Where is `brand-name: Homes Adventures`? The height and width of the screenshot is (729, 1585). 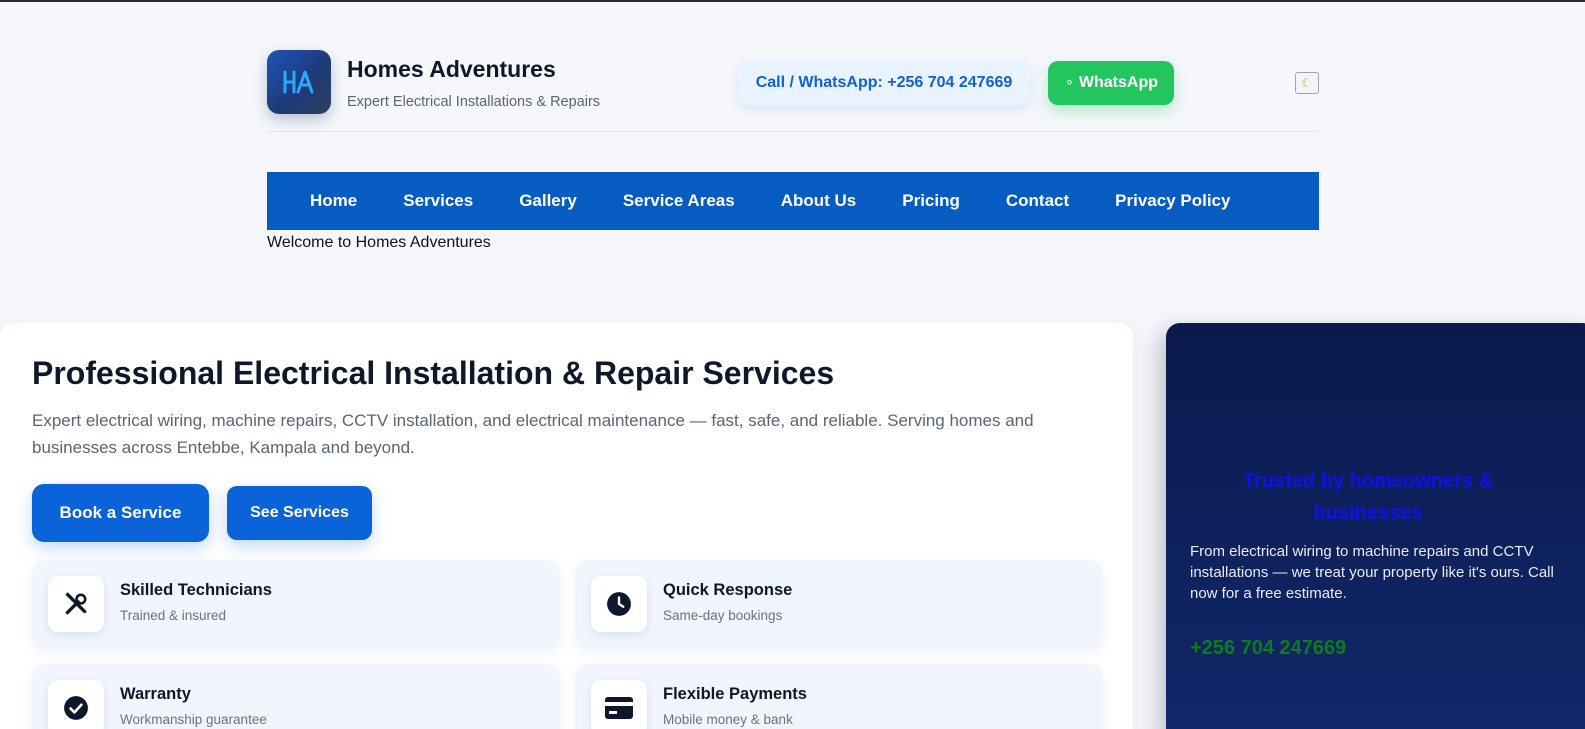
brand-name: Homes Adventures is located at coordinates (451, 69).